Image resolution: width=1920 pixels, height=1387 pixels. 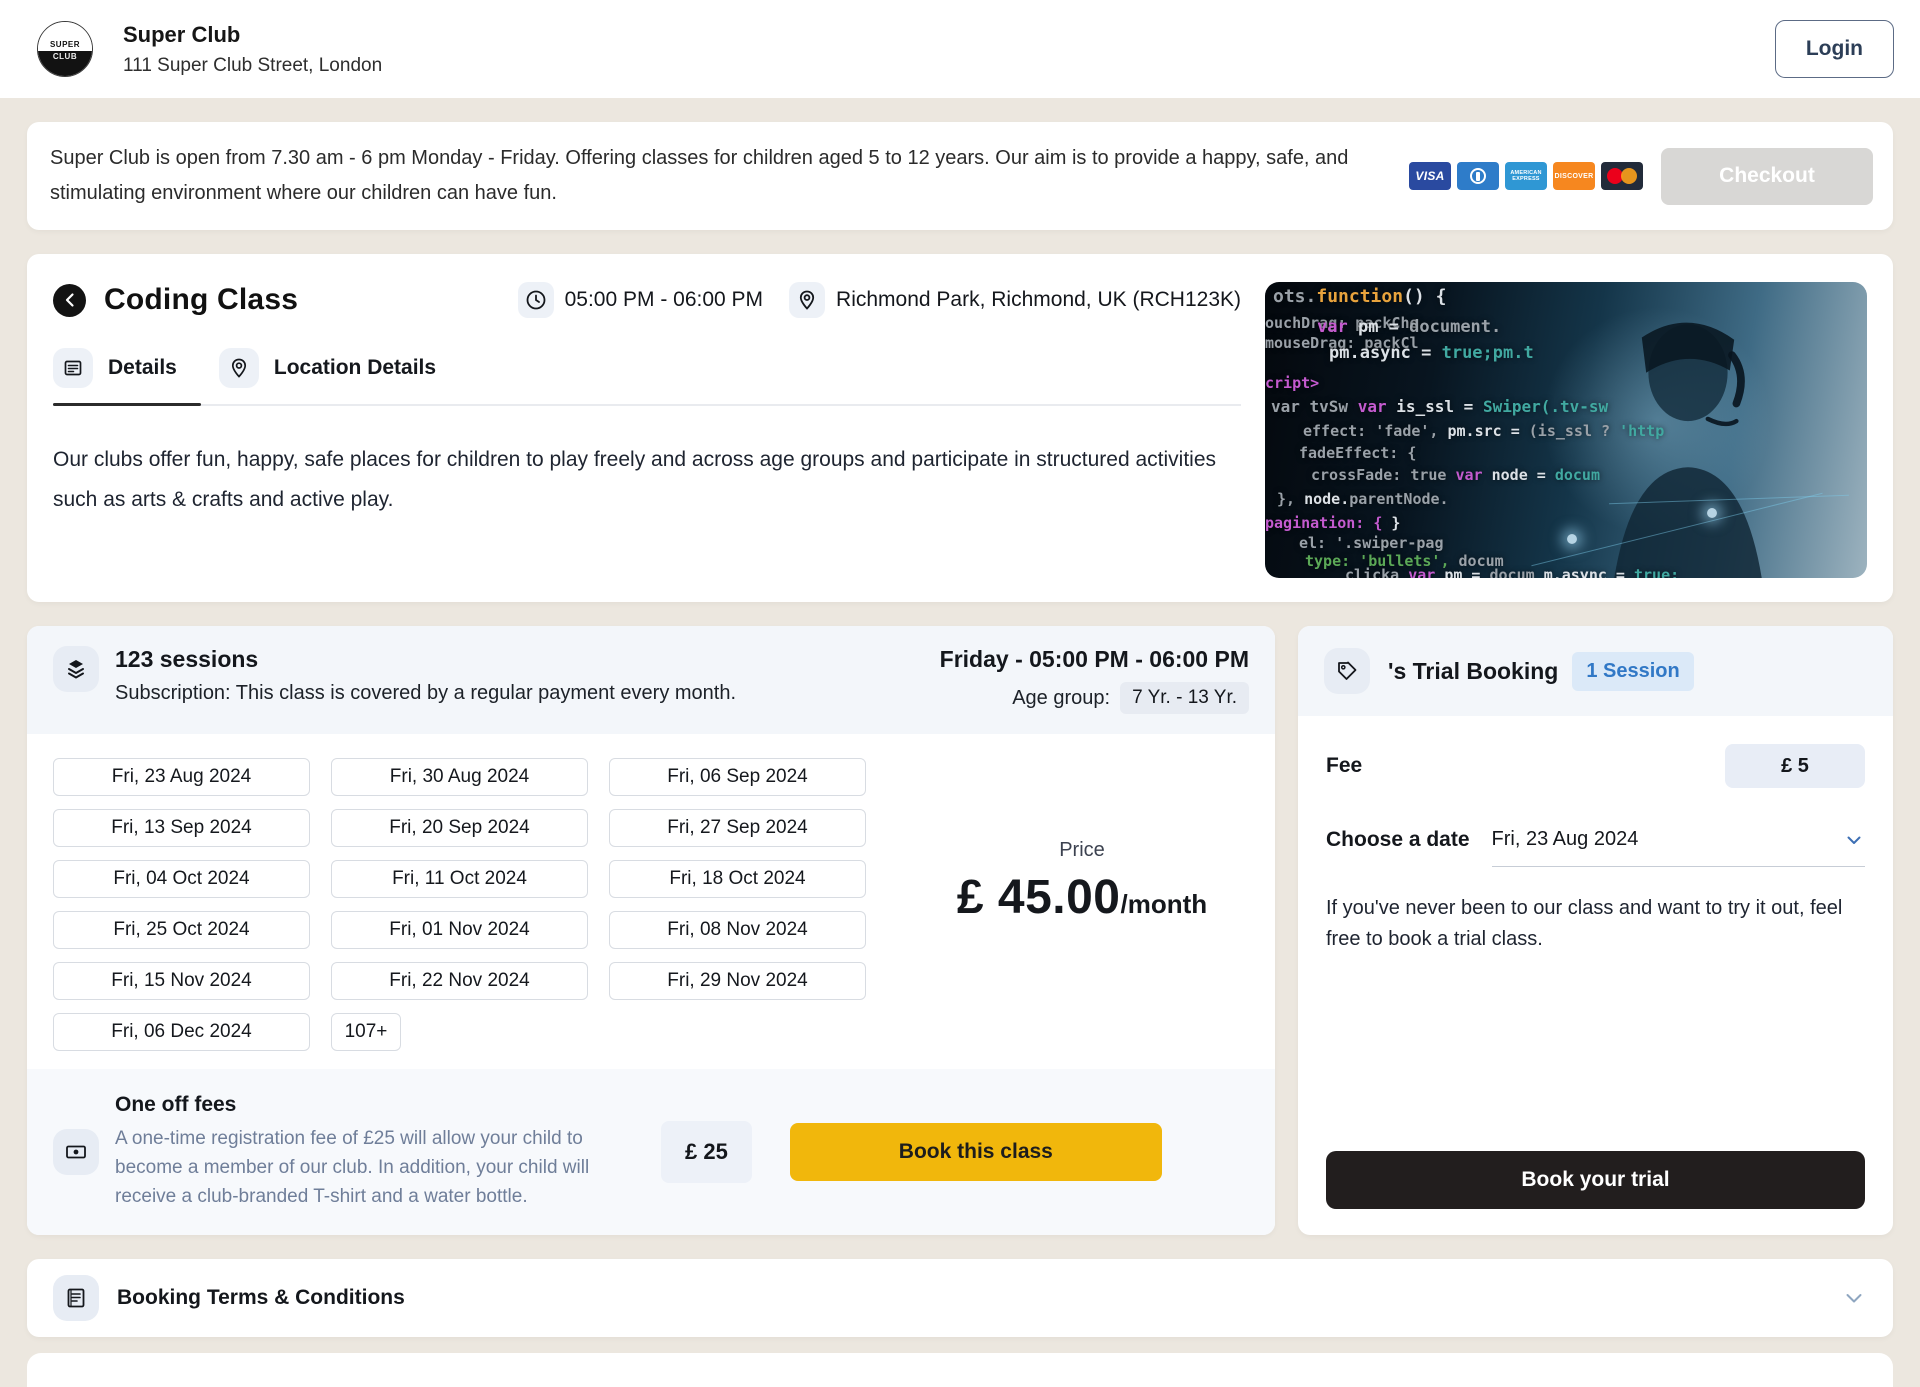 I want to click on session-date-chip: Fri, 30 Aug 2024, so click(x=459, y=777).